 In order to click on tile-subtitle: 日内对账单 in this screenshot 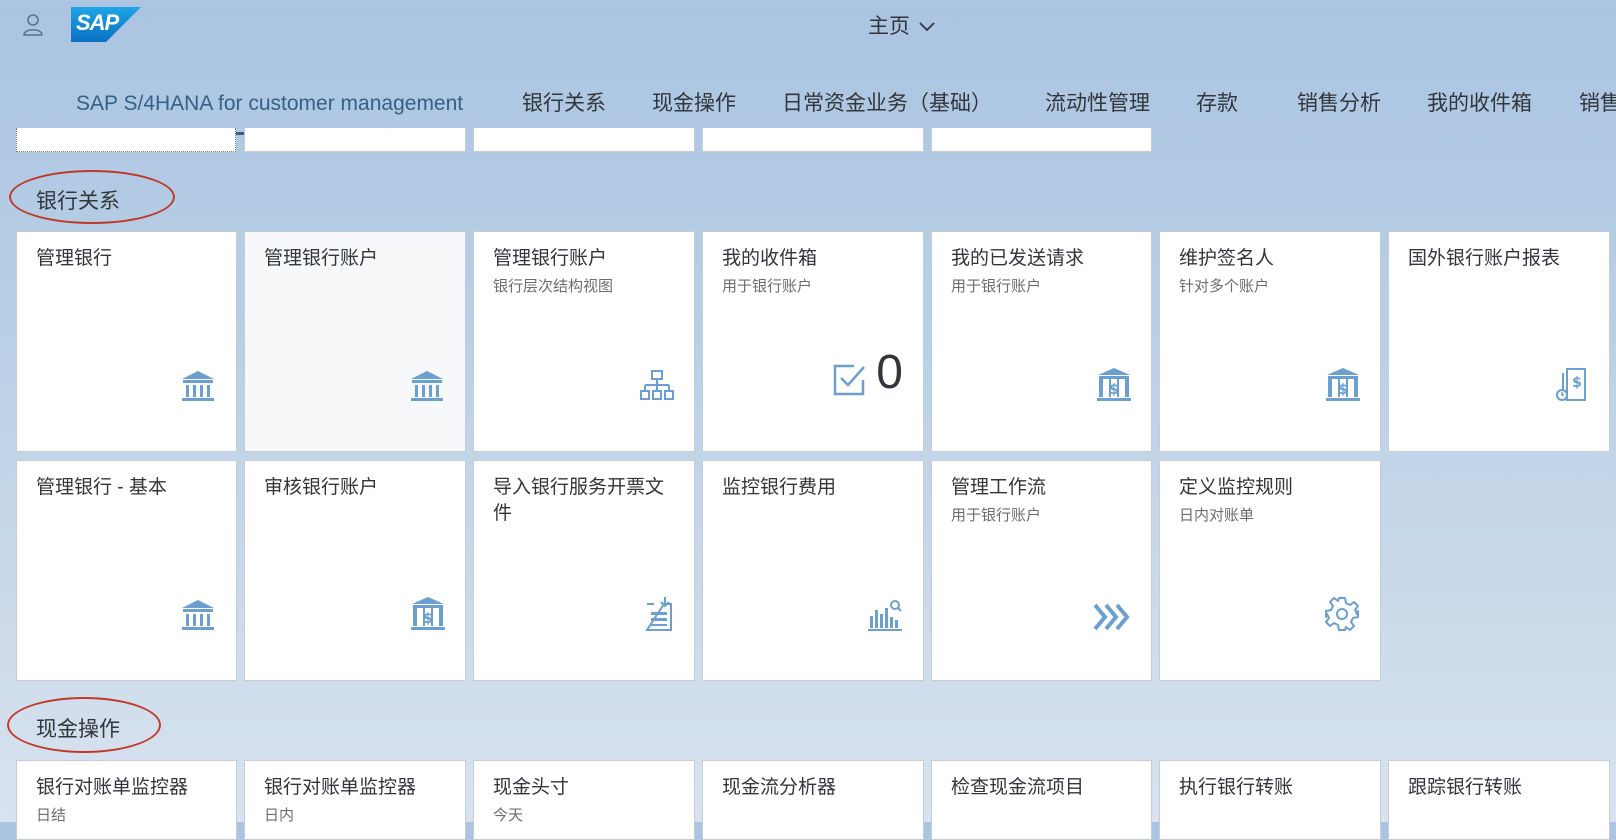, I will do `click(1217, 515)`.